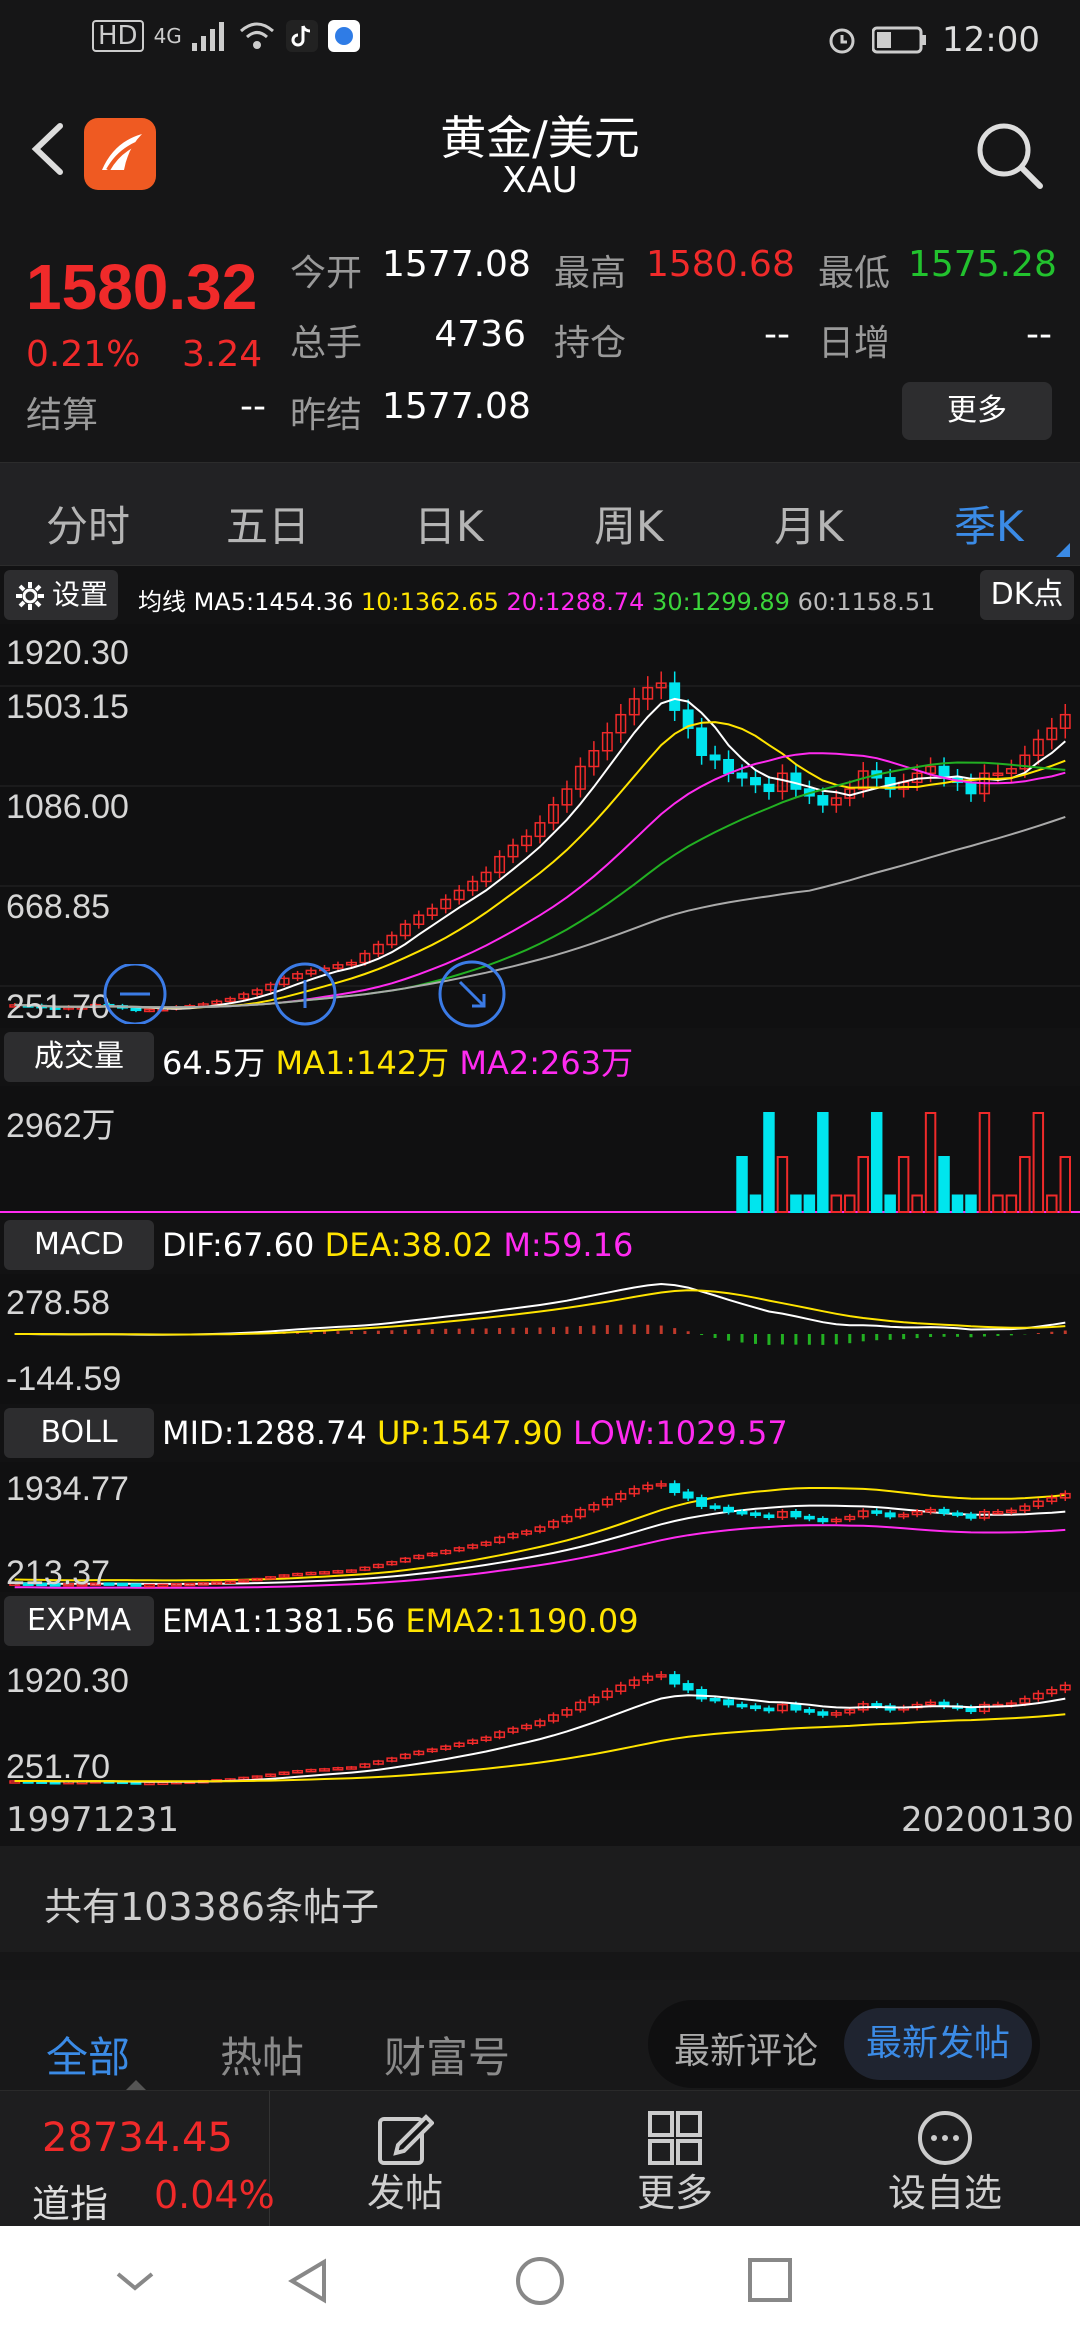 Image resolution: width=1080 pixels, height=2340 pixels. What do you see at coordinates (769, 2281) in the screenshot?
I see `recents-icon` at bounding box center [769, 2281].